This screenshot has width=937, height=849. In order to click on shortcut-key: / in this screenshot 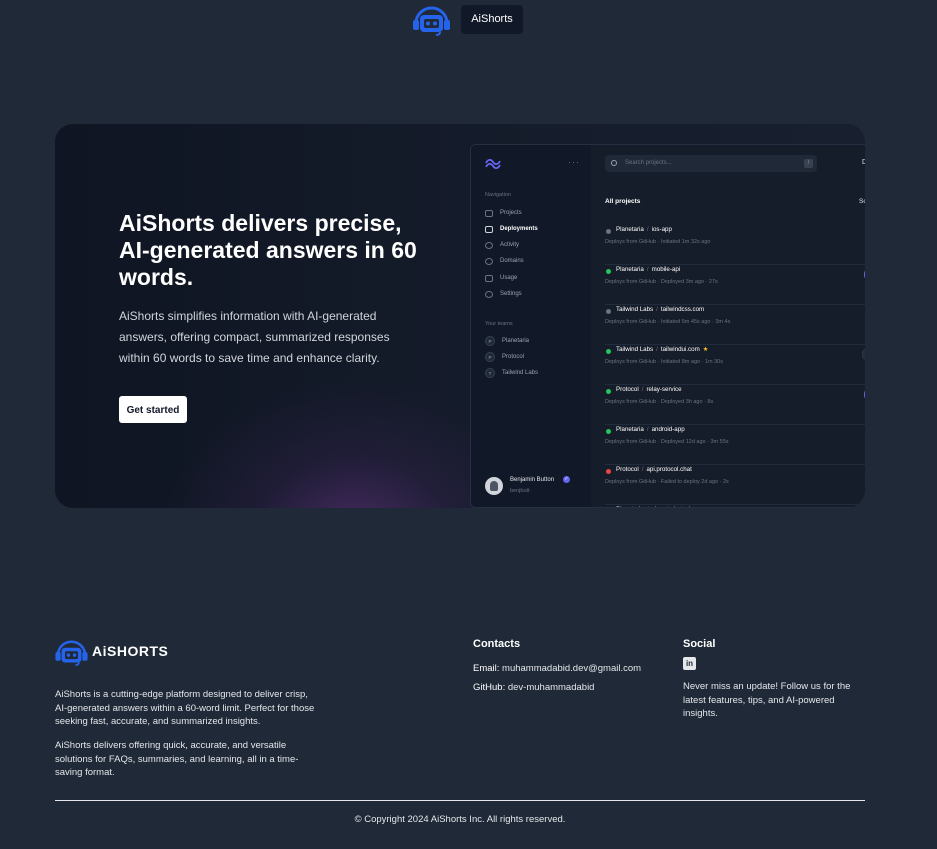, I will do `click(808, 163)`.